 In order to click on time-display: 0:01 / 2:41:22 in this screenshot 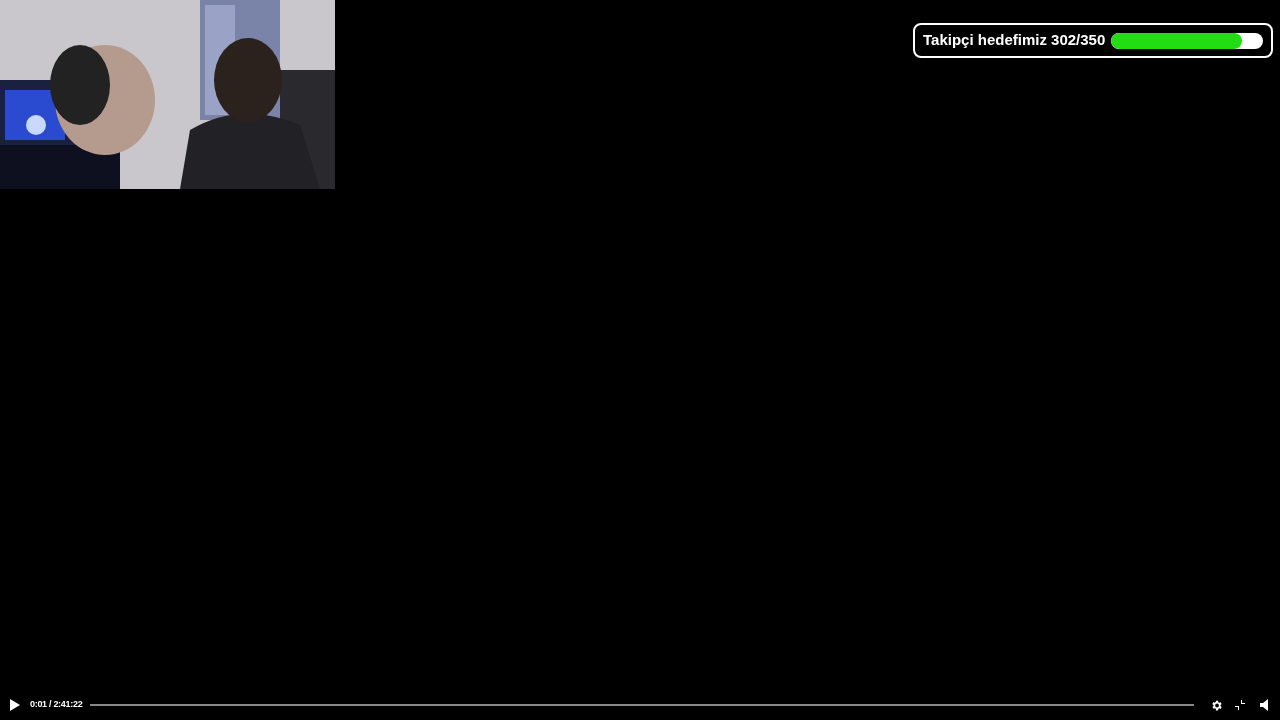, I will do `click(56, 705)`.